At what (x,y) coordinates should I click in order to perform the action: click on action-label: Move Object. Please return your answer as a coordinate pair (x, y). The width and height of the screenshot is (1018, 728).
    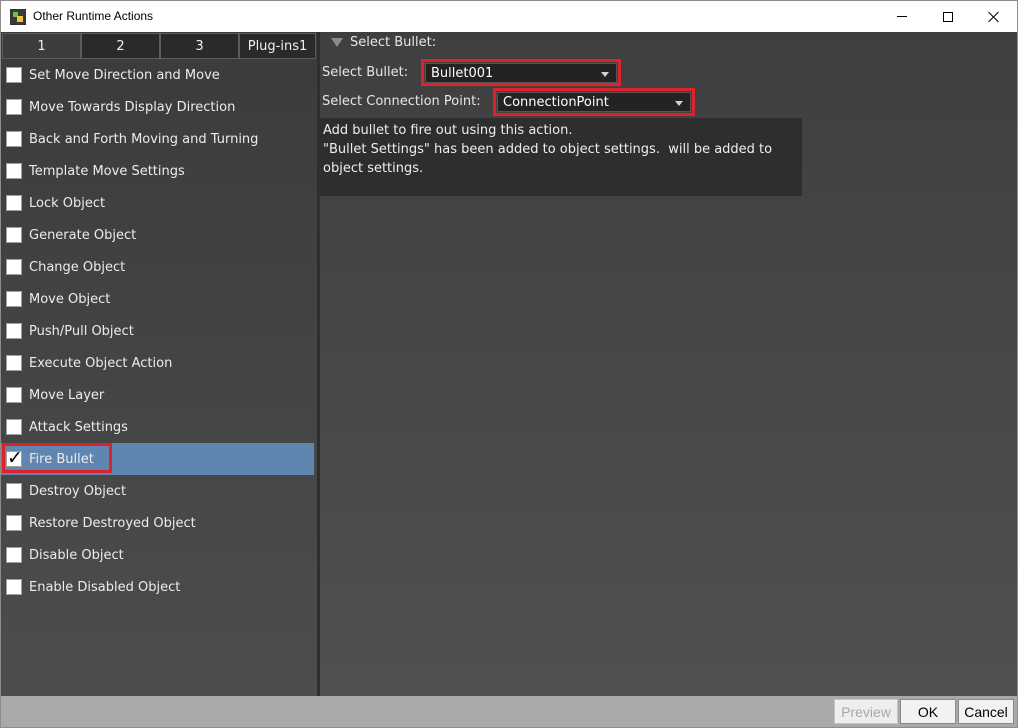
    Looking at the image, I should click on (70, 299).